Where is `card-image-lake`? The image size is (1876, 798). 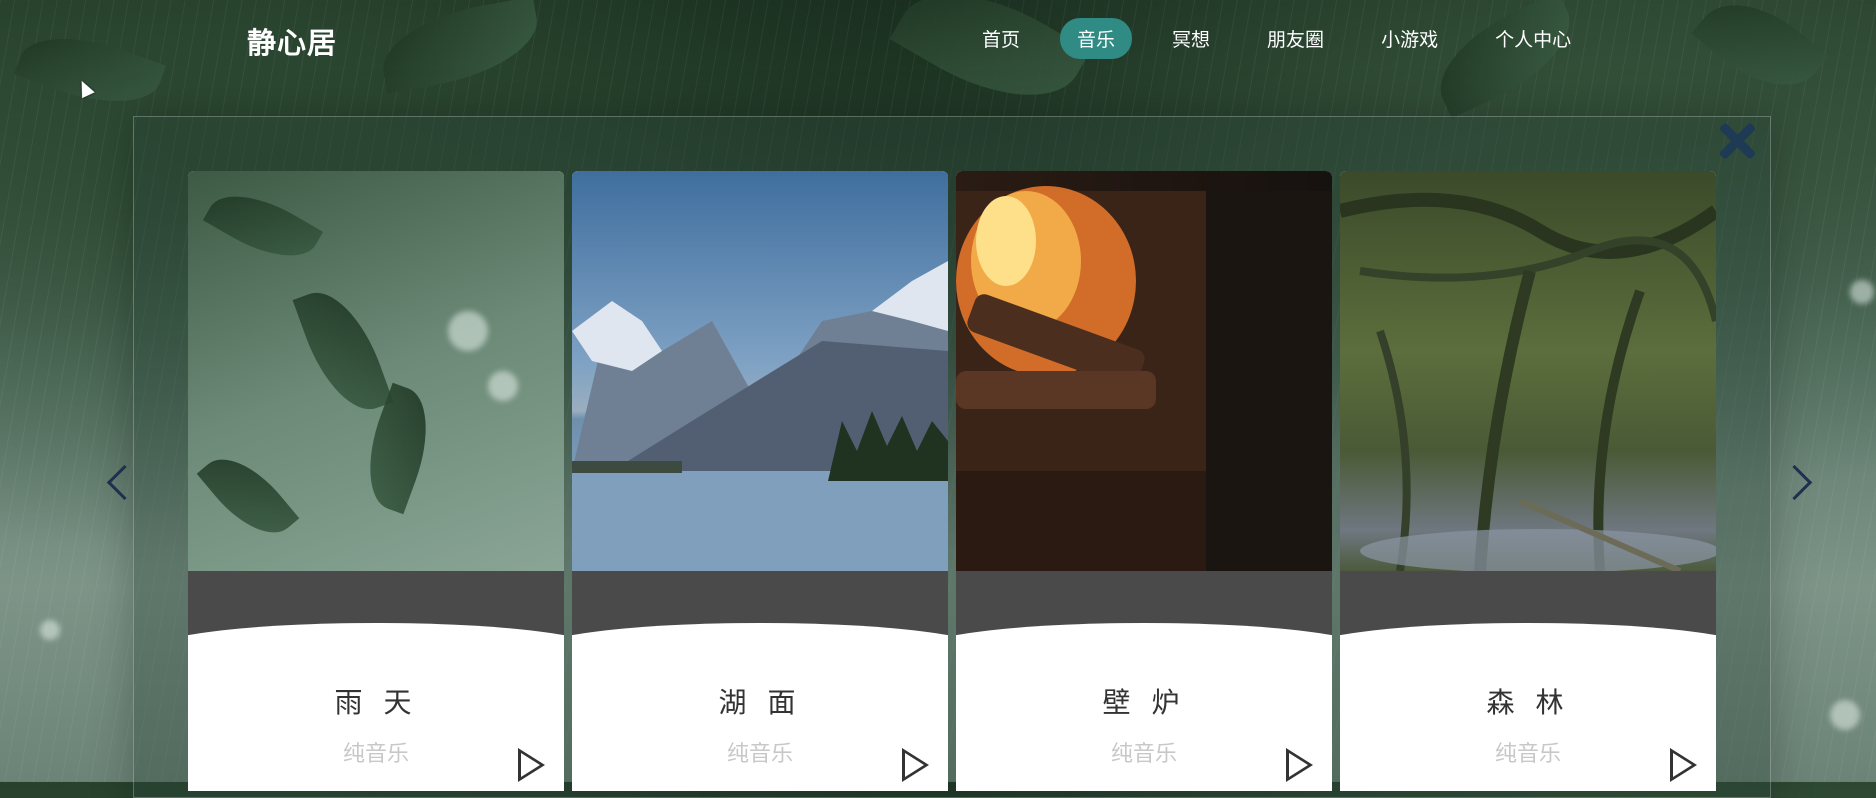
card-image-lake is located at coordinates (760, 371).